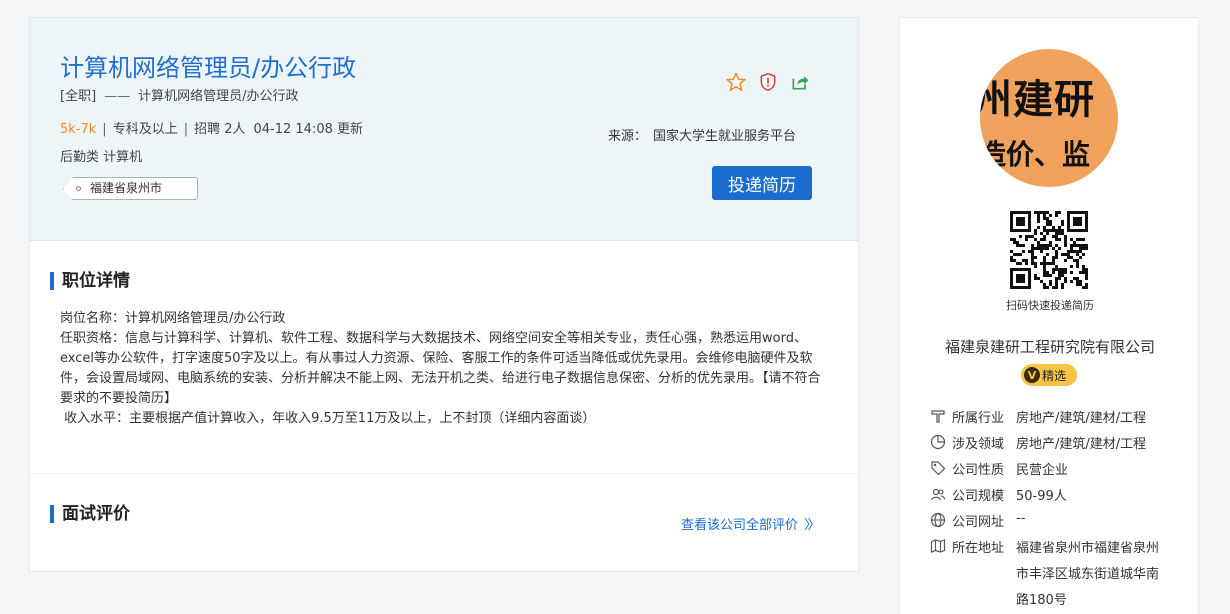 The width and height of the screenshot is (1230, 614). Describe the element at coordinates (1035, 154) in the screenshot. I see `logo-text-2: 造价、监` at that location.